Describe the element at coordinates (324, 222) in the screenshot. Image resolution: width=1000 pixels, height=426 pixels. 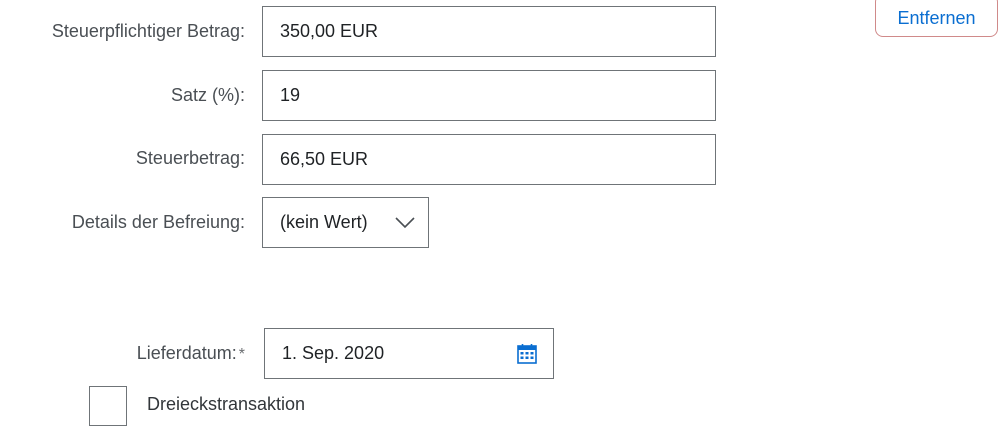
I see `exemption-details-value: (kein Wert)` at that location.